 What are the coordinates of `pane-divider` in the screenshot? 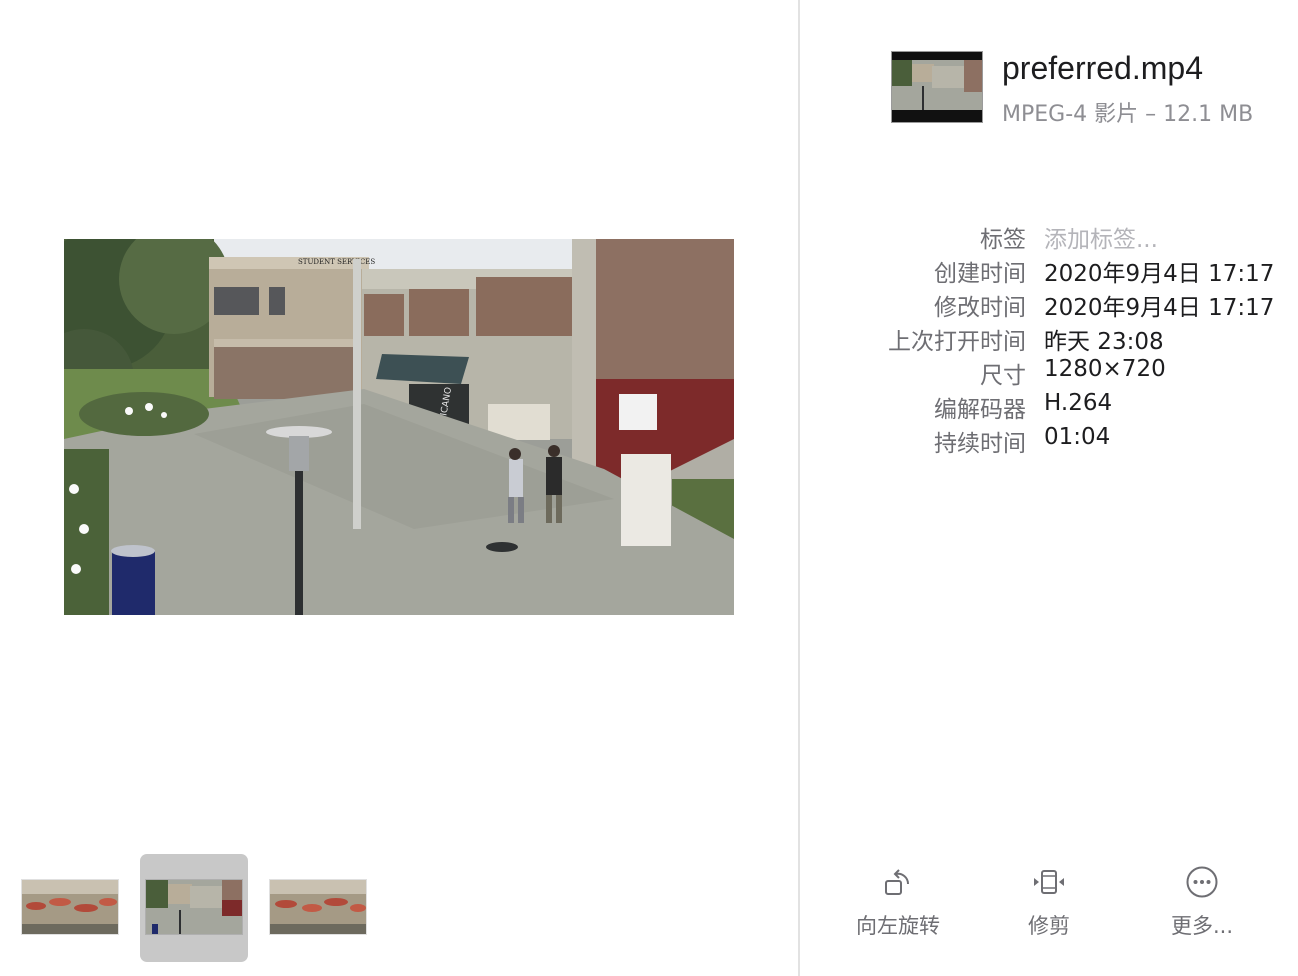 It's located at (799, 488).